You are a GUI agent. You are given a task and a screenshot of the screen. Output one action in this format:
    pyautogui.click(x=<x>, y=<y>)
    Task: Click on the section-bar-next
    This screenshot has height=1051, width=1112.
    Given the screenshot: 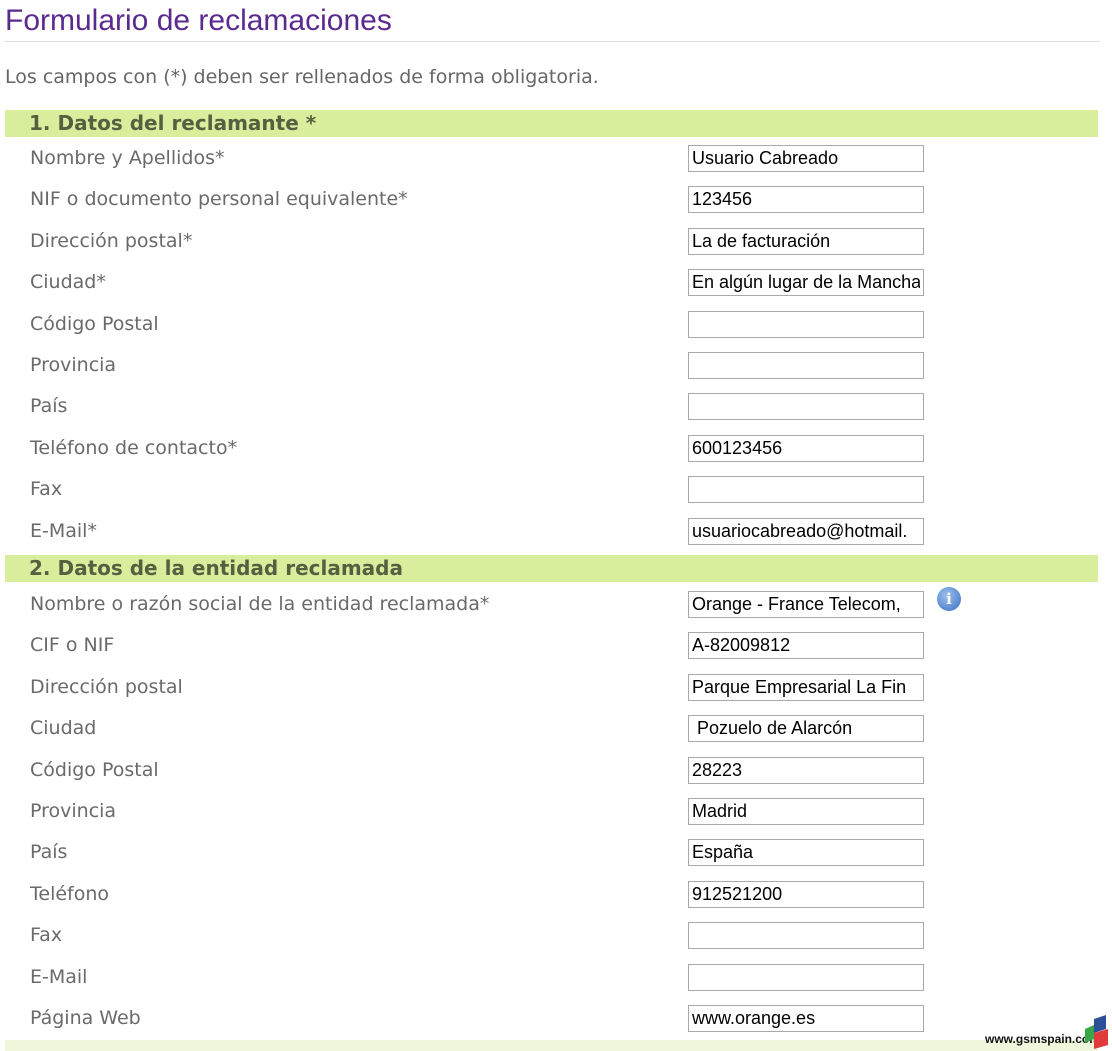 What is the action you would take?
    pyautogui.click(x=551, y=1045)
    